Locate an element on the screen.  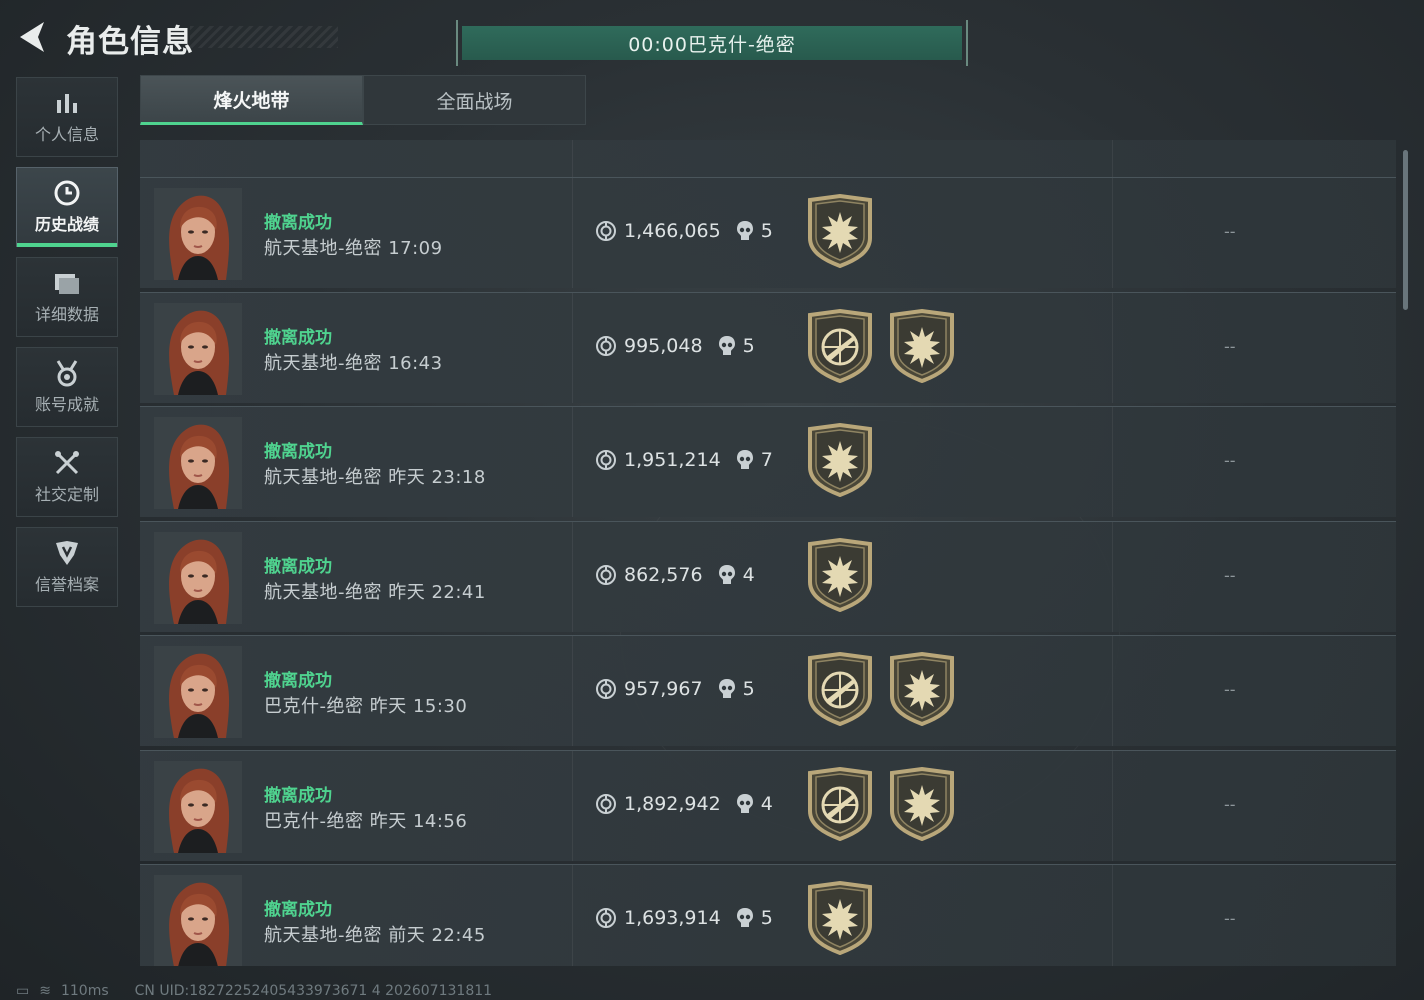
title-decoration is located at coordinates (264, 37).